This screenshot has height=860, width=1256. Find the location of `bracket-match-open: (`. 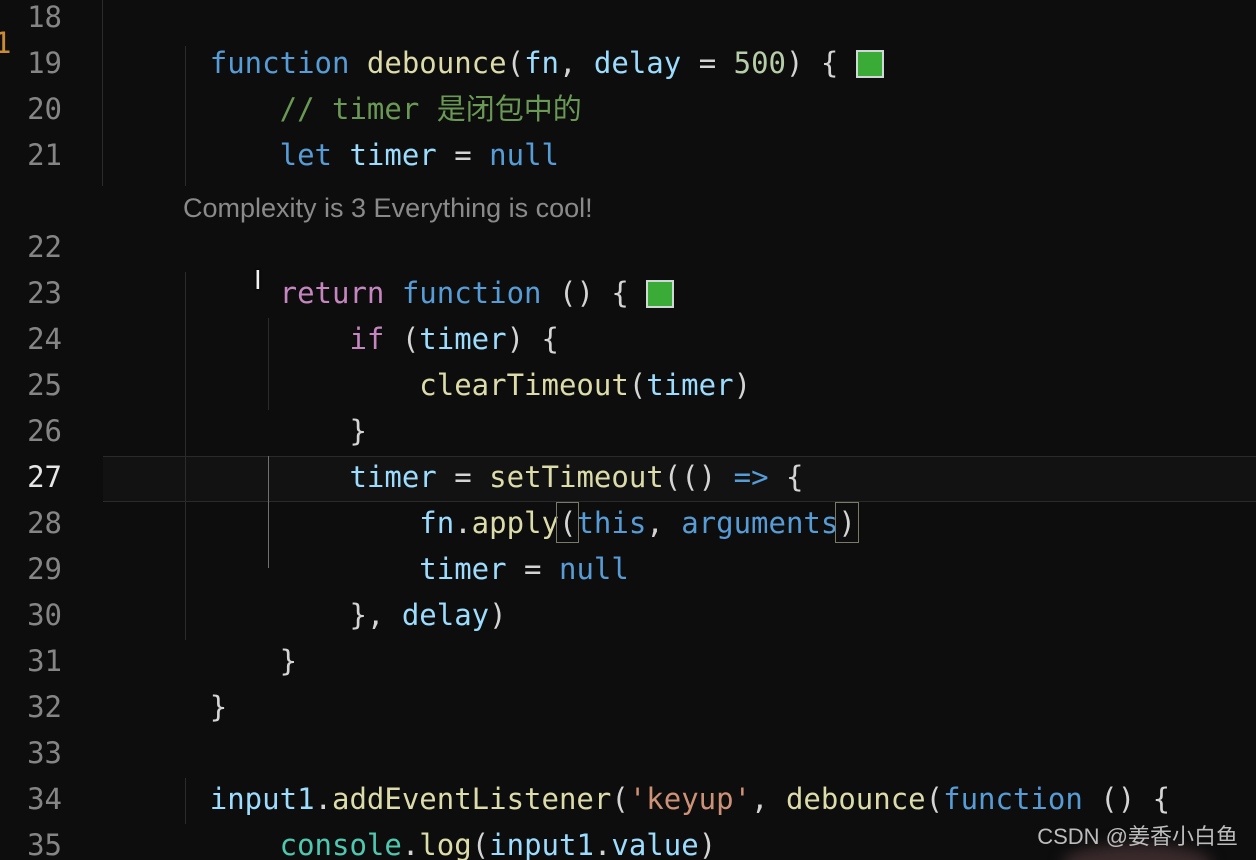

bracket-match-open: ( is located at coordinates (568, 523).